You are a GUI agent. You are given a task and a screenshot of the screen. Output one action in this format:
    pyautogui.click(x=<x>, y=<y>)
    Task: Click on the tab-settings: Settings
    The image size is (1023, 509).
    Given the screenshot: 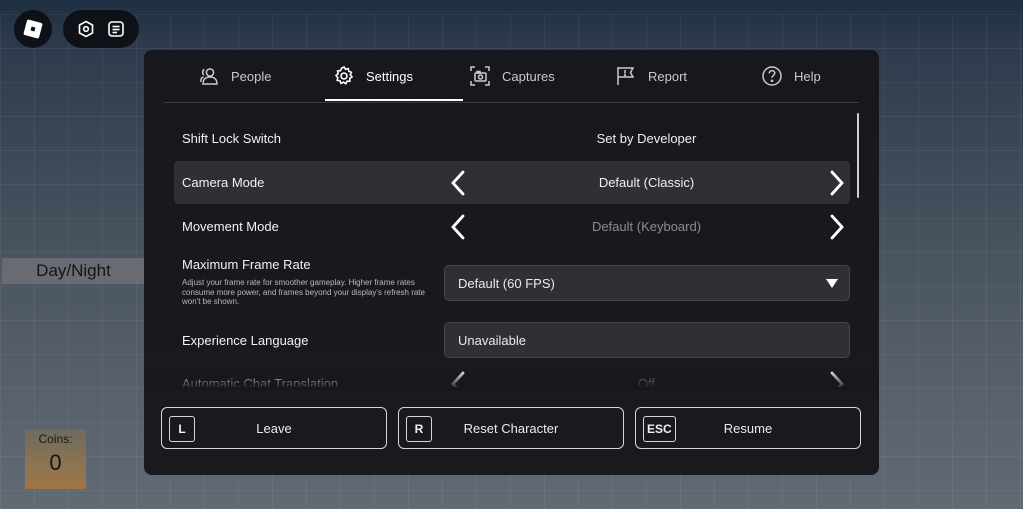 What is the action you would take?
    pyautogui.click(x=373, y=76)
    